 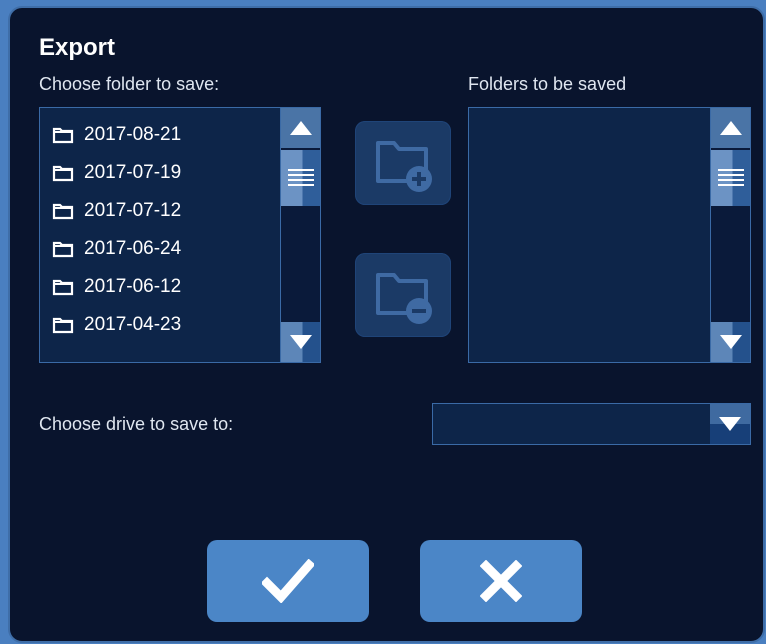 What do you see at coordinates (300, 235) in the screenshot?
I see `source-scrollbar` at bounding box center [300, 235].